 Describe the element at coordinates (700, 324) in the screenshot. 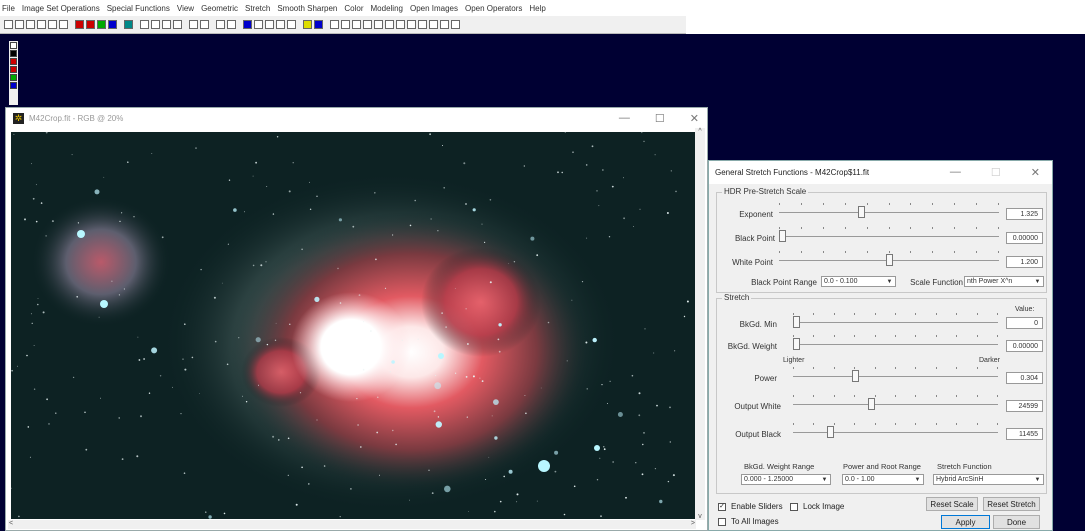

I see `vertical-scrollbar: ^ v` at that location.